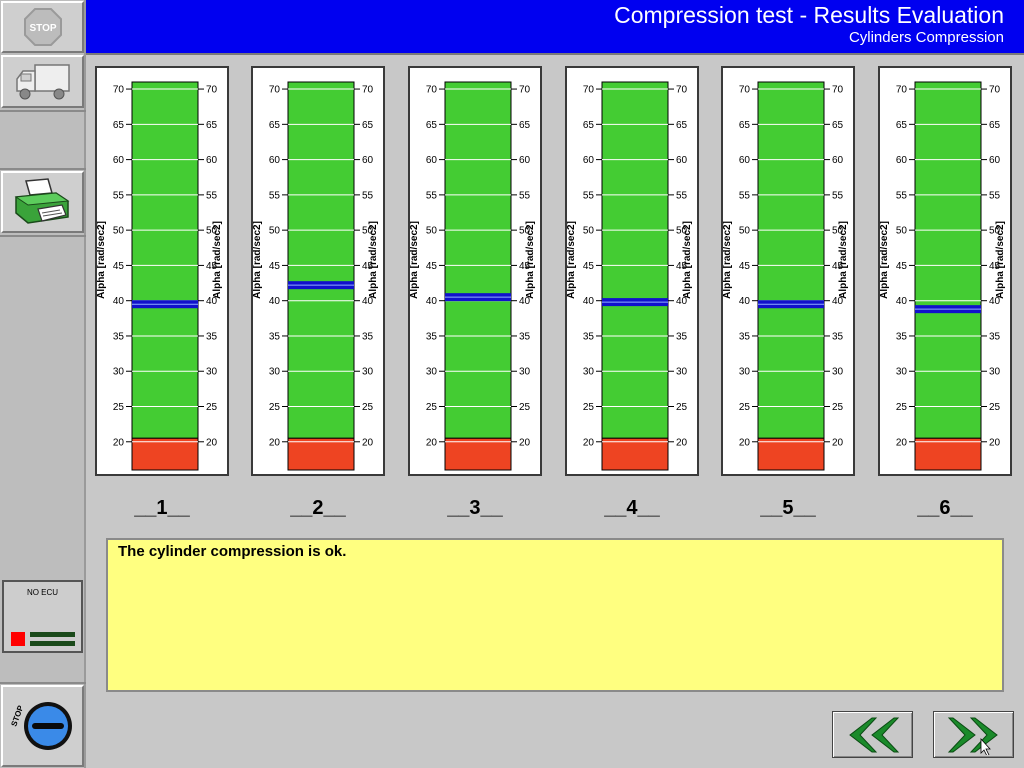 This screenshot has width=1024, height=768. I want to click on vehicle-button, so click(42, 81).